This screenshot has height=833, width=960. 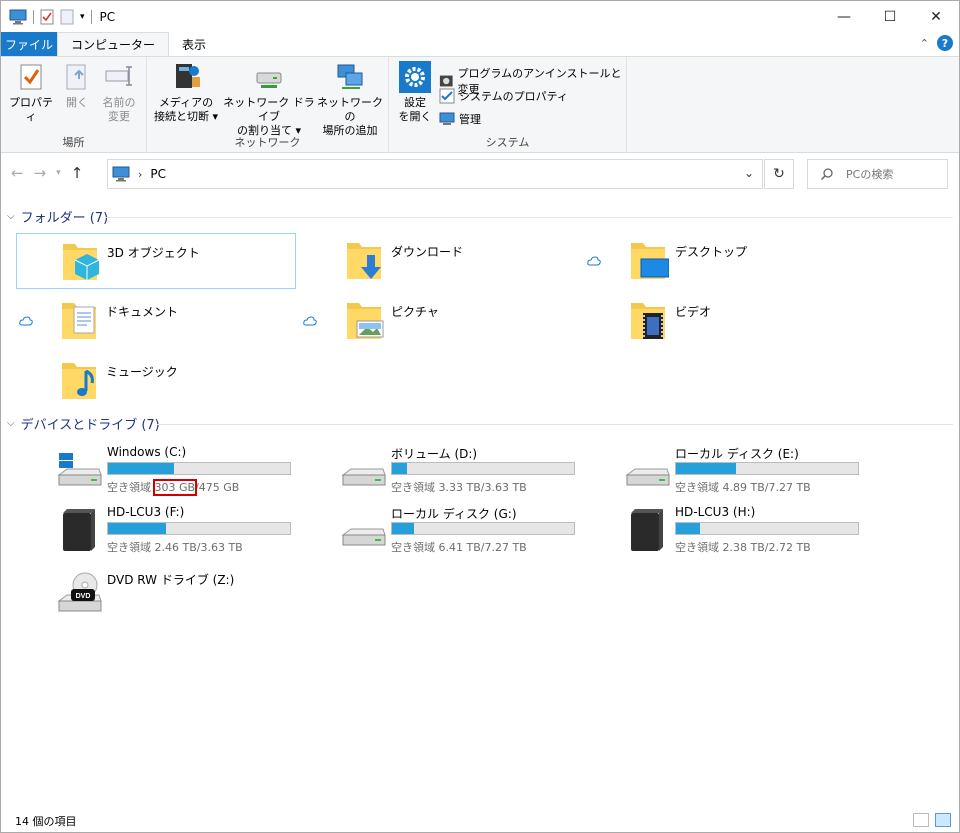 What do you see at coordinates (415, 116) in the screenshot?
I see `settings-label-2: を開く` at bounding box center [415, 116].